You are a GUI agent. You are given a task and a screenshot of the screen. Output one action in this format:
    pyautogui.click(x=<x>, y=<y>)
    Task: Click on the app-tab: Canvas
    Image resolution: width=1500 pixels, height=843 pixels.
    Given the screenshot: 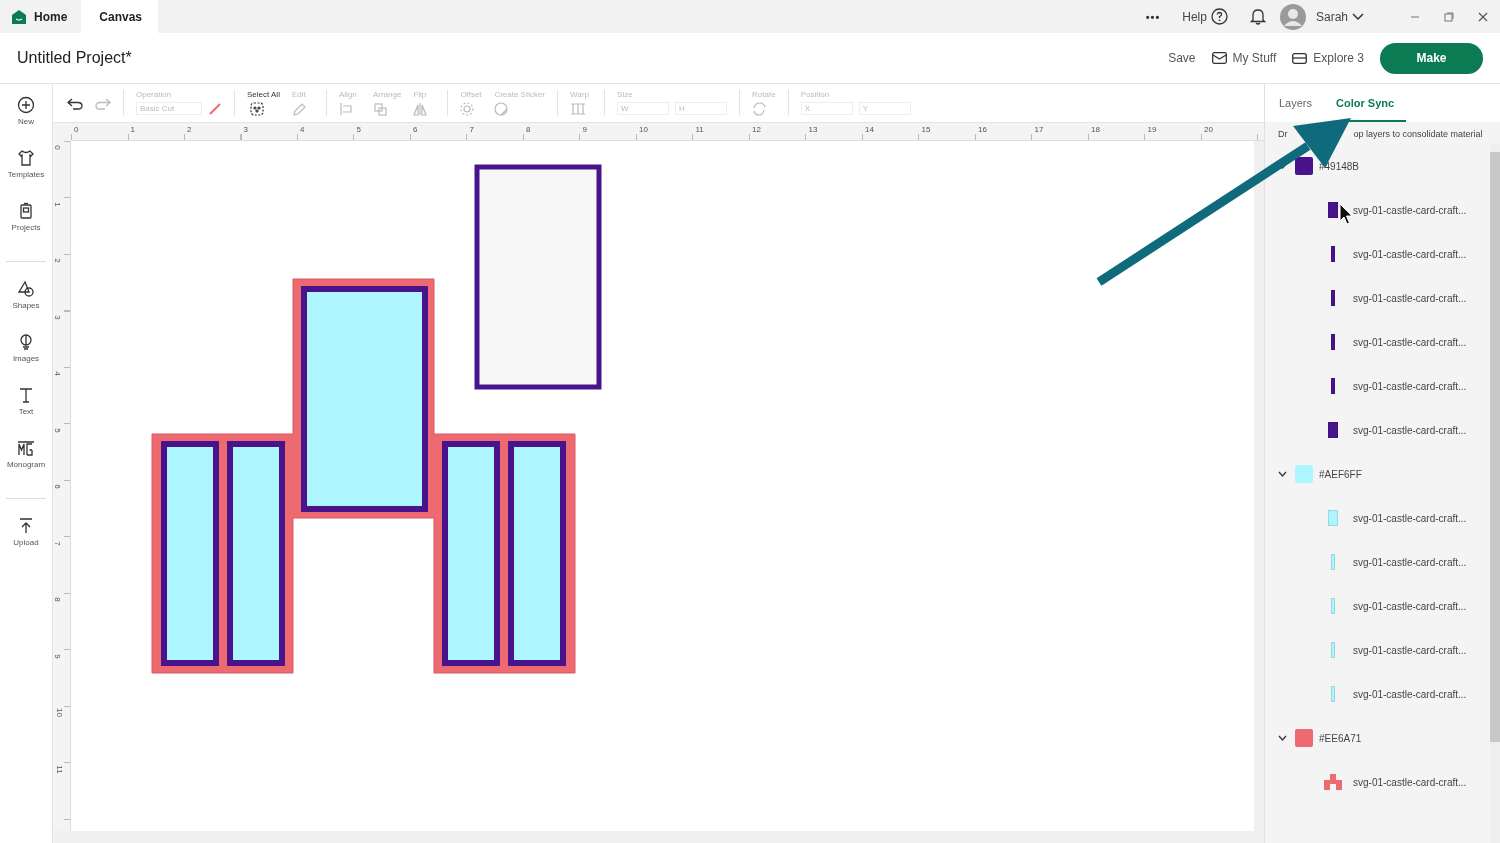 What is the action you would take?
    pyautogui.click(x=120, y=16)
    